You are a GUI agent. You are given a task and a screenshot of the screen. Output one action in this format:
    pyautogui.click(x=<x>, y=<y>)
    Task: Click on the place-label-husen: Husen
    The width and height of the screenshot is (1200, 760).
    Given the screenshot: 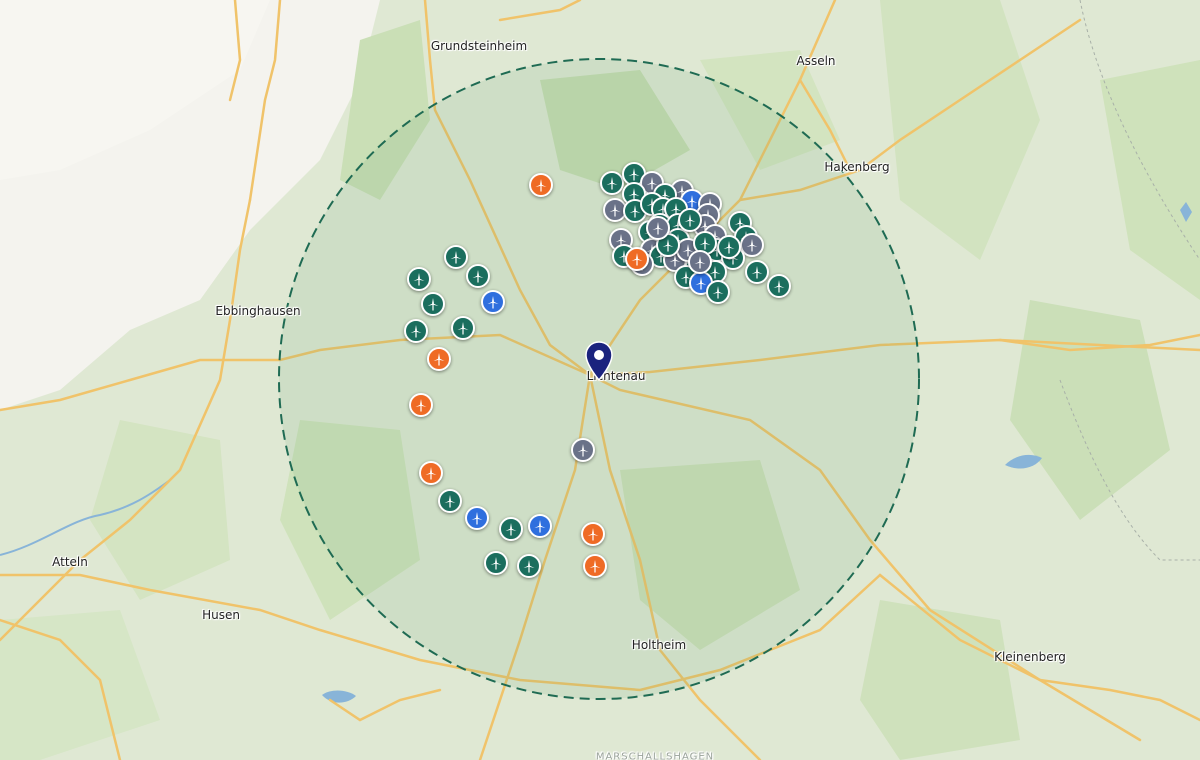 What is the action you would take?
    pyautogui.click(x=221, y=615)
    